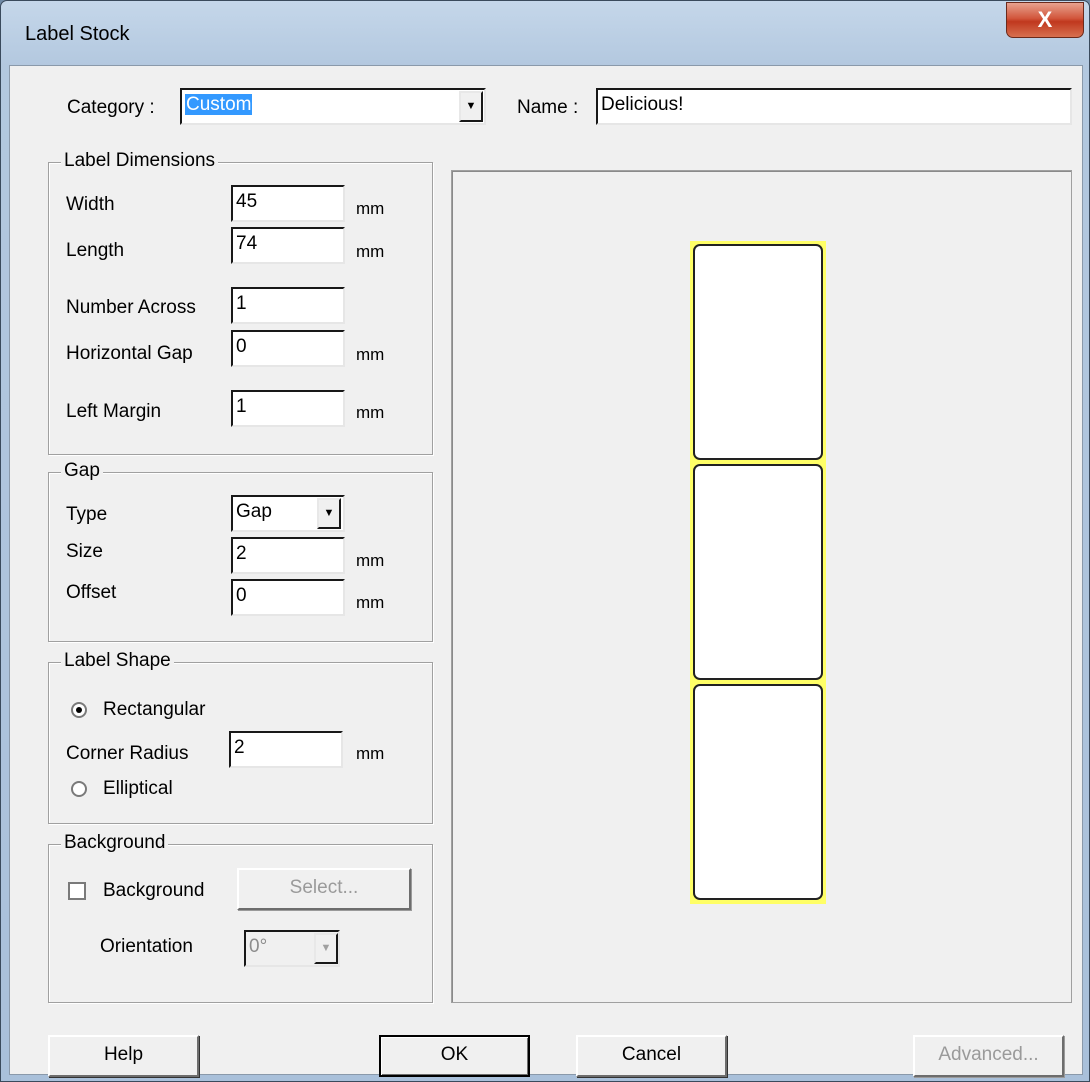 The height and width of the screenshot is (1082, 1090). What do you see at coordinates (333, 106) in the screenshot?
I see `category-dropdown: Custom` at bounding box center [333, 106].